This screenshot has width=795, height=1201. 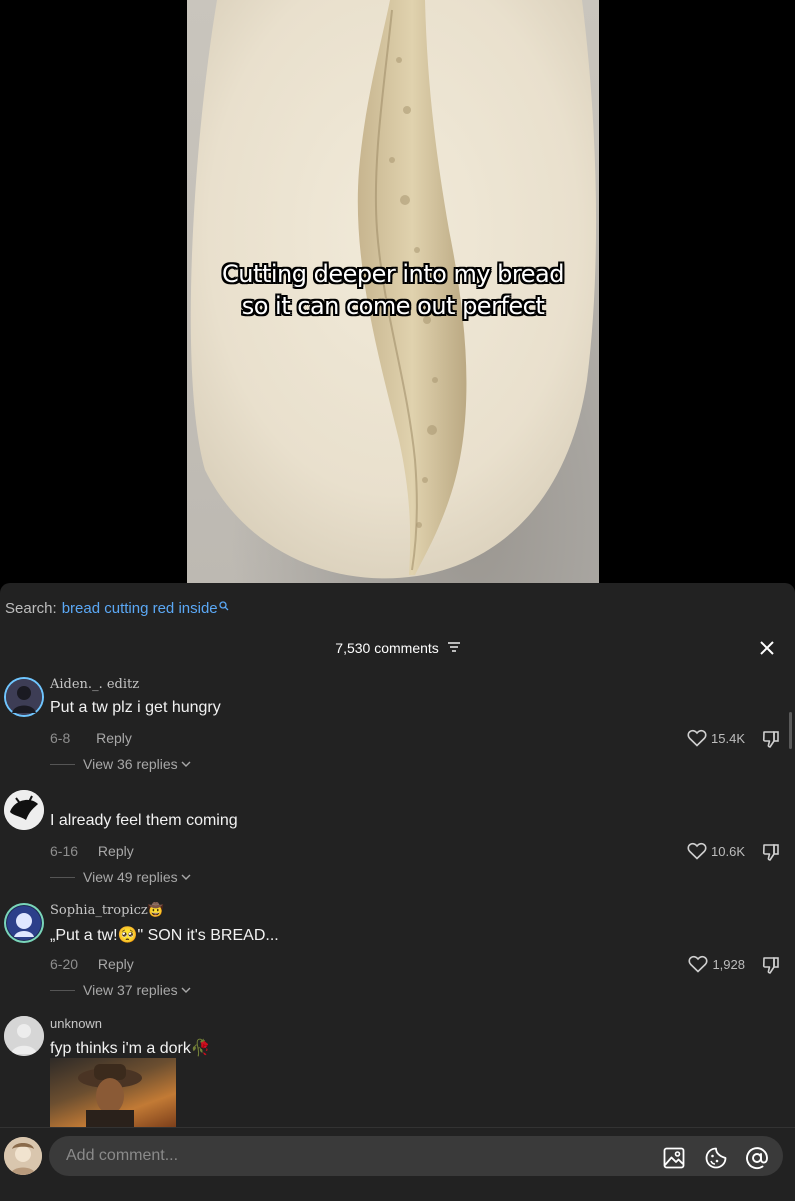 I want to click on view-replies-label: View 37 replies, so click(x=130, y=990).